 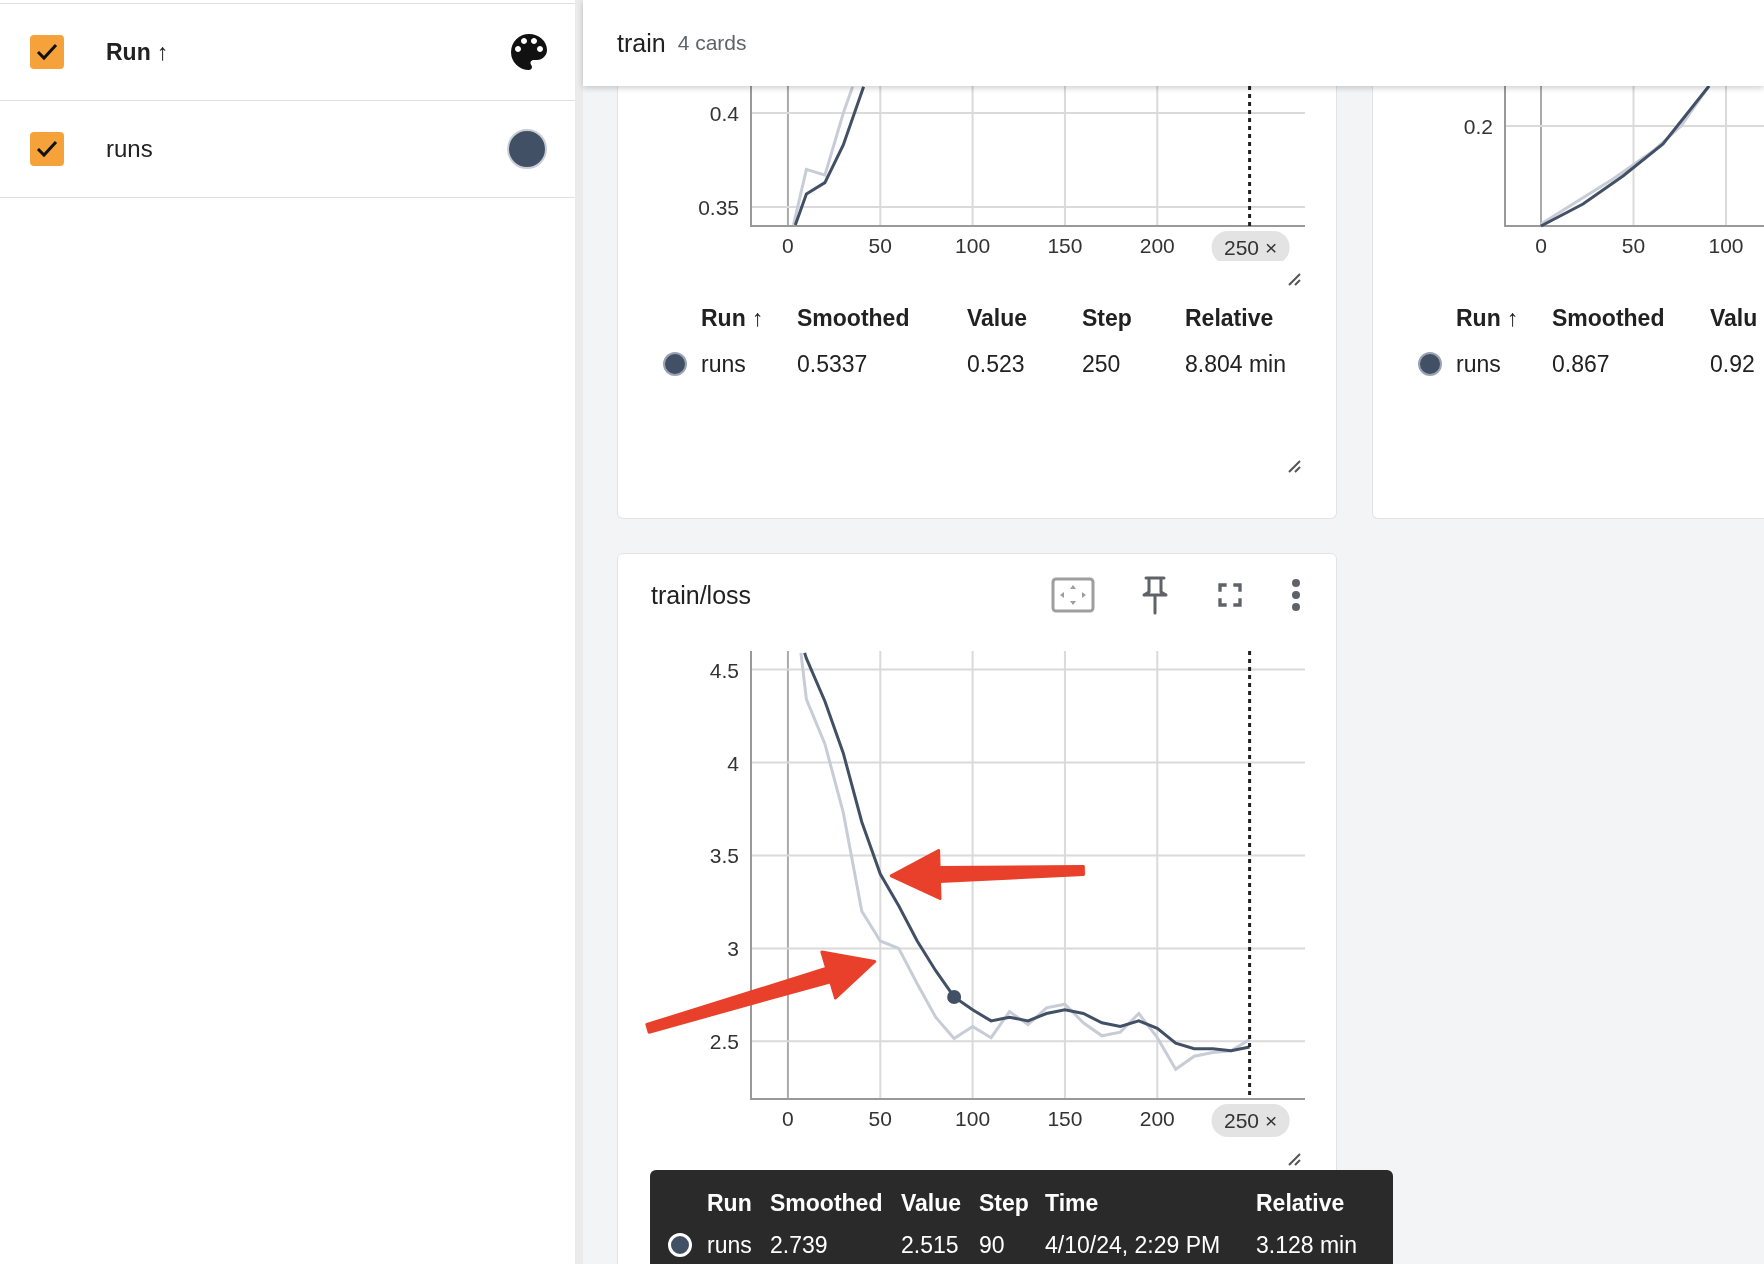 What do you see at coordinates (724, 856) in the screenshot?
I see `tick-label: 3.5` at bounding box center [724, 856].